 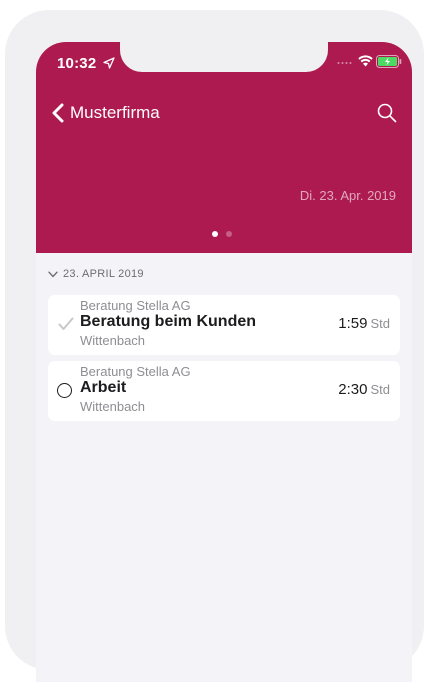 I want to click on status-time: 10:32, so click(x=77, y=63).